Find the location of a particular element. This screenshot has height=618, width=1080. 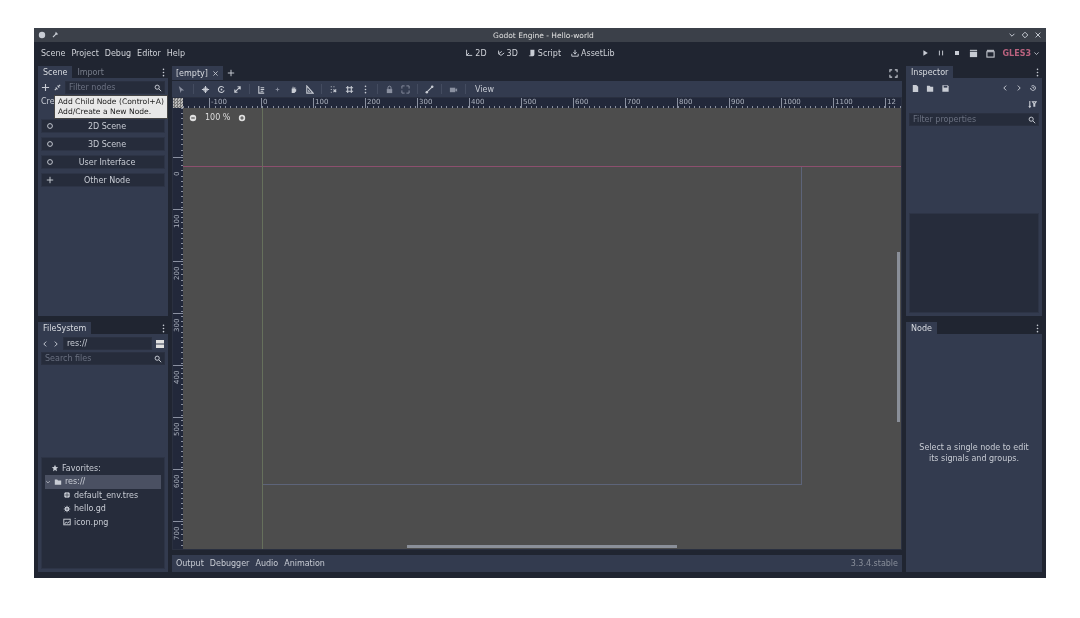

globe-icon is located at coordinates (67, 495).